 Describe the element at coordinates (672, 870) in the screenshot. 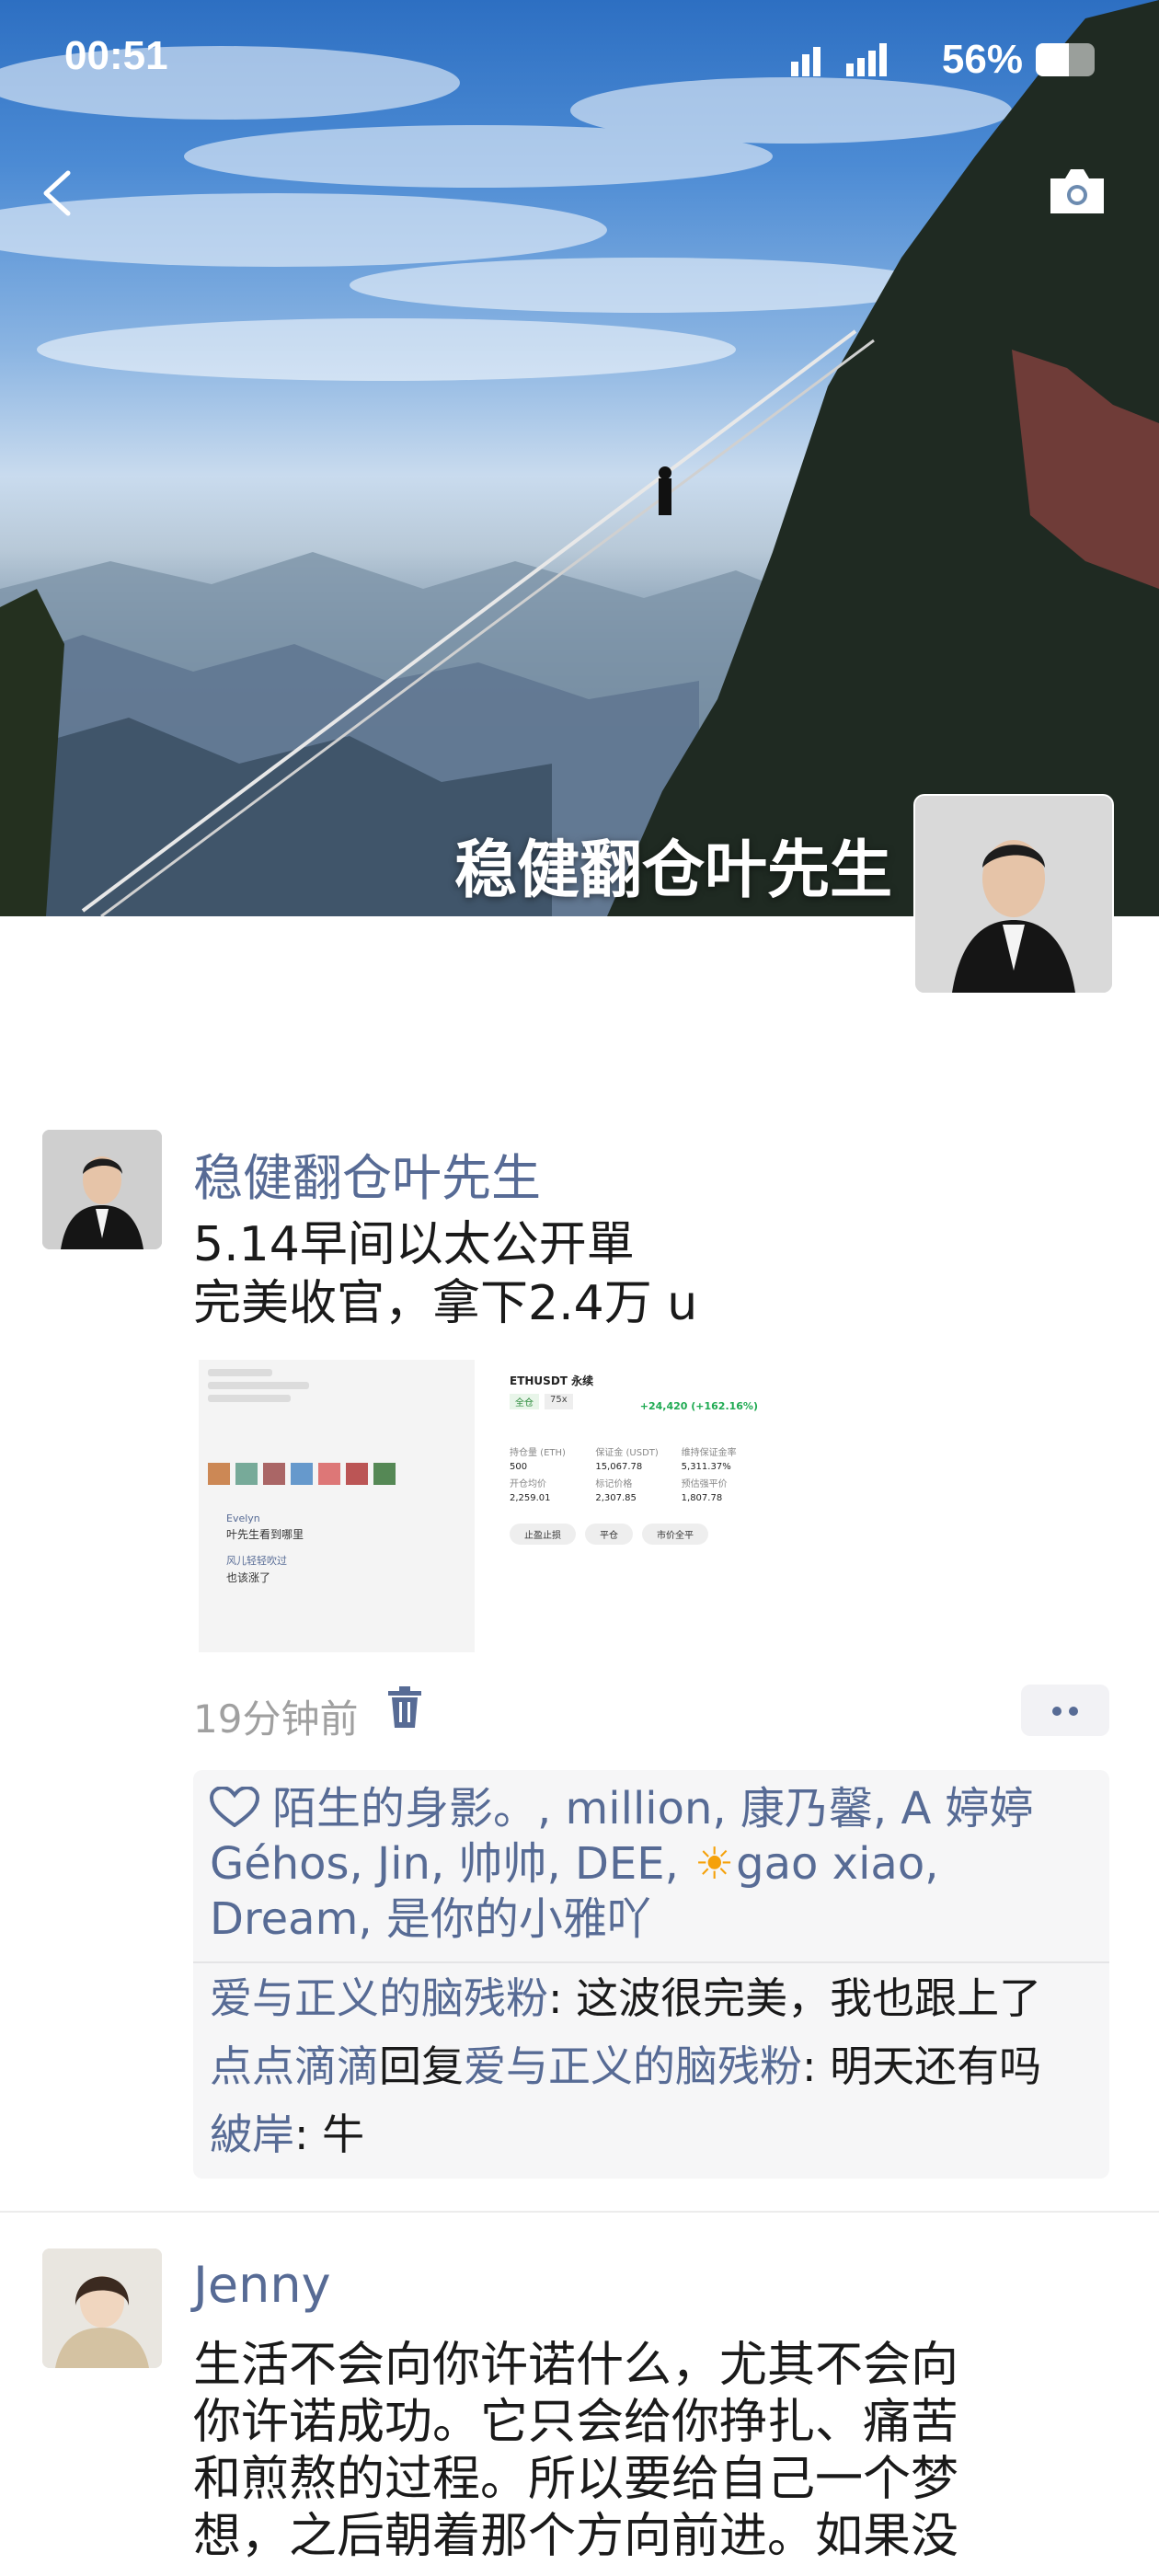

I see `cover-username: 稳健翻仓叶先生` at that location.